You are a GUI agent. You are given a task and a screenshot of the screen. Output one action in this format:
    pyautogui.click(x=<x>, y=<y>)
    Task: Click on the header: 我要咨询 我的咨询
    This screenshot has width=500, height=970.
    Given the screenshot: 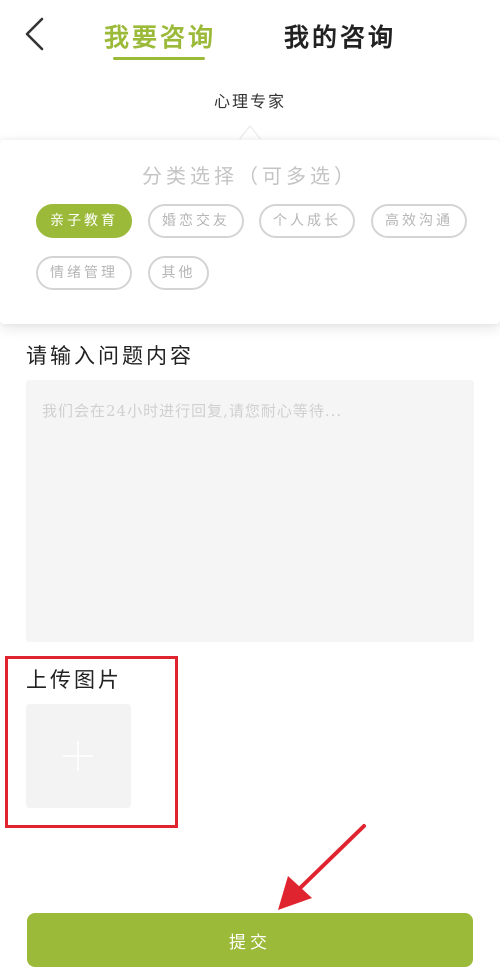 What is the action you would take?
    pyautogui.click(x=250, y=35)
    